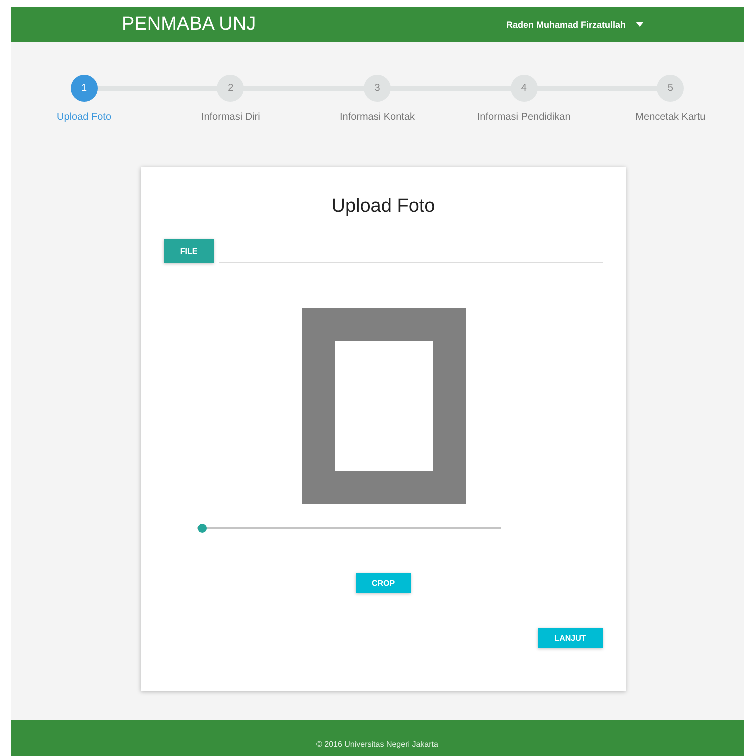 This screenshot has width=744, height=756. Describe the element at coordinates (230, 117) in the screenshot. I see `step-label: Informasi Diri` at that location.